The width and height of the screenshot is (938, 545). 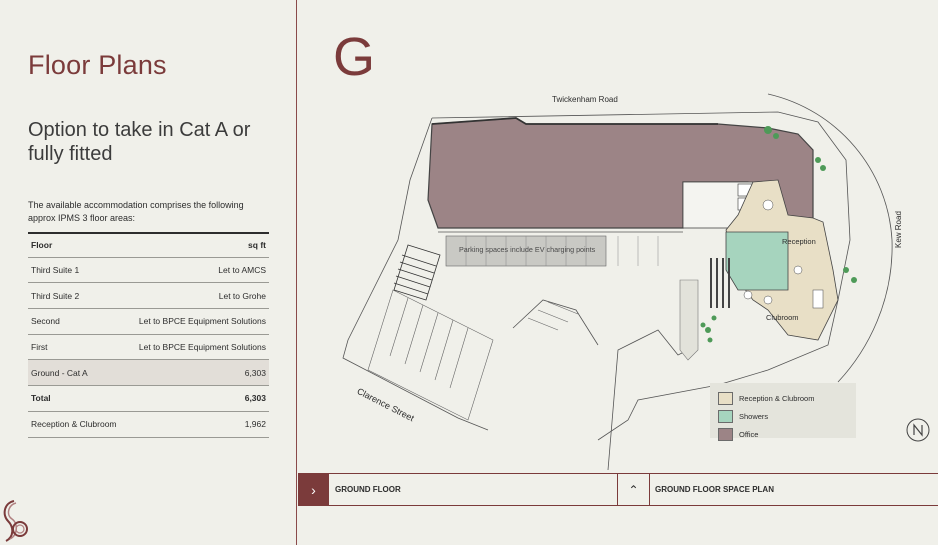 What do you see at coordinates (585, 99) in the screenshot?
I see `road-label-twickenham: Twickenham Road` at bounding box center [585, 99].